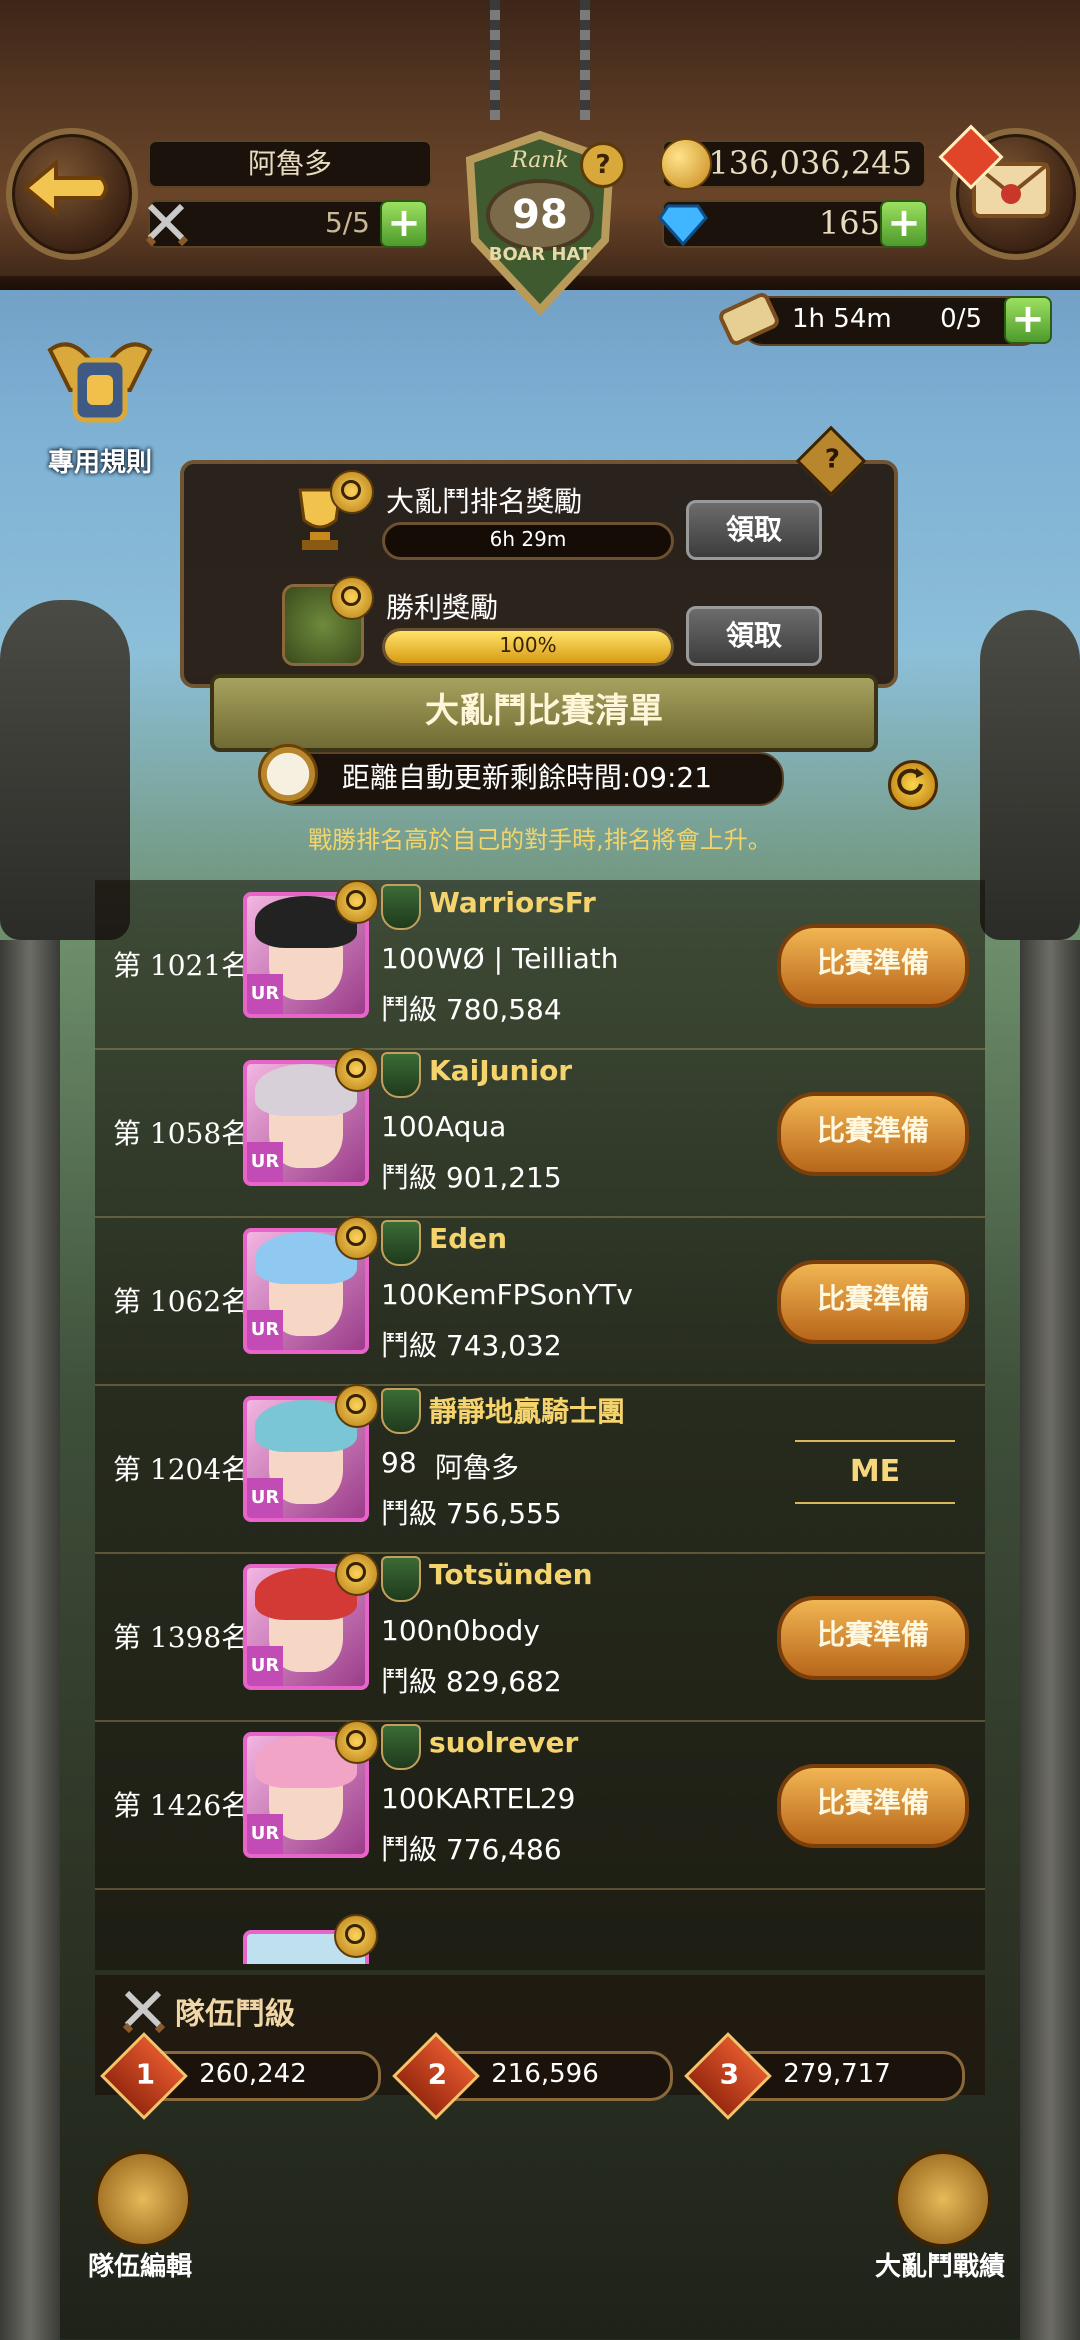 The width and height of the screenshot is (1080, 2340). What do you see at coordinates (468, 1238) in the screenshot?
I see `guild-name: Eden` at bounding box center [468, 1238].